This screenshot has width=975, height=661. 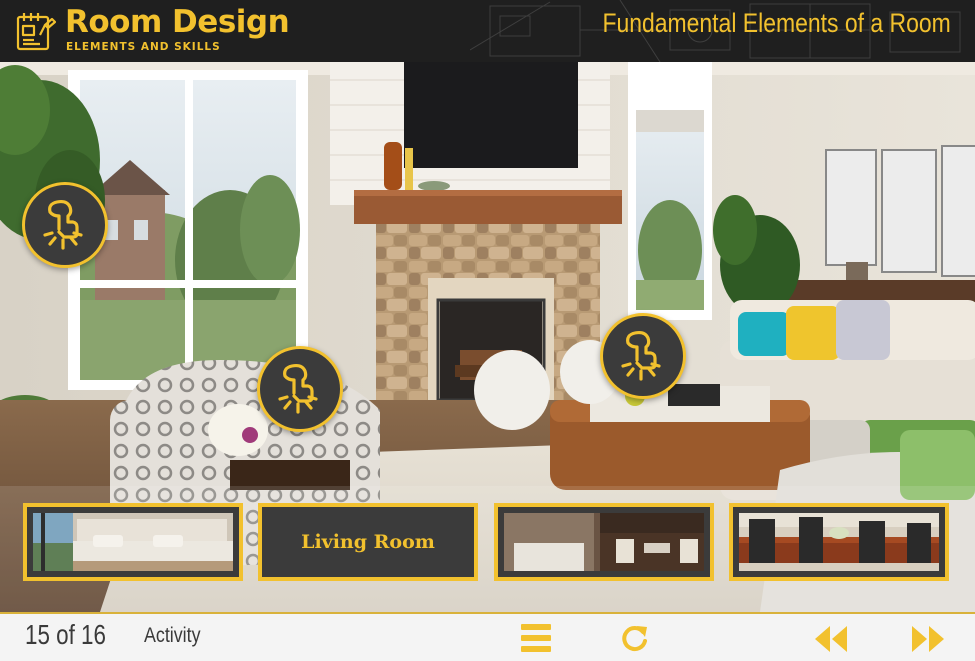 I want to click on rewind-icon, so click(x=831, y=639).